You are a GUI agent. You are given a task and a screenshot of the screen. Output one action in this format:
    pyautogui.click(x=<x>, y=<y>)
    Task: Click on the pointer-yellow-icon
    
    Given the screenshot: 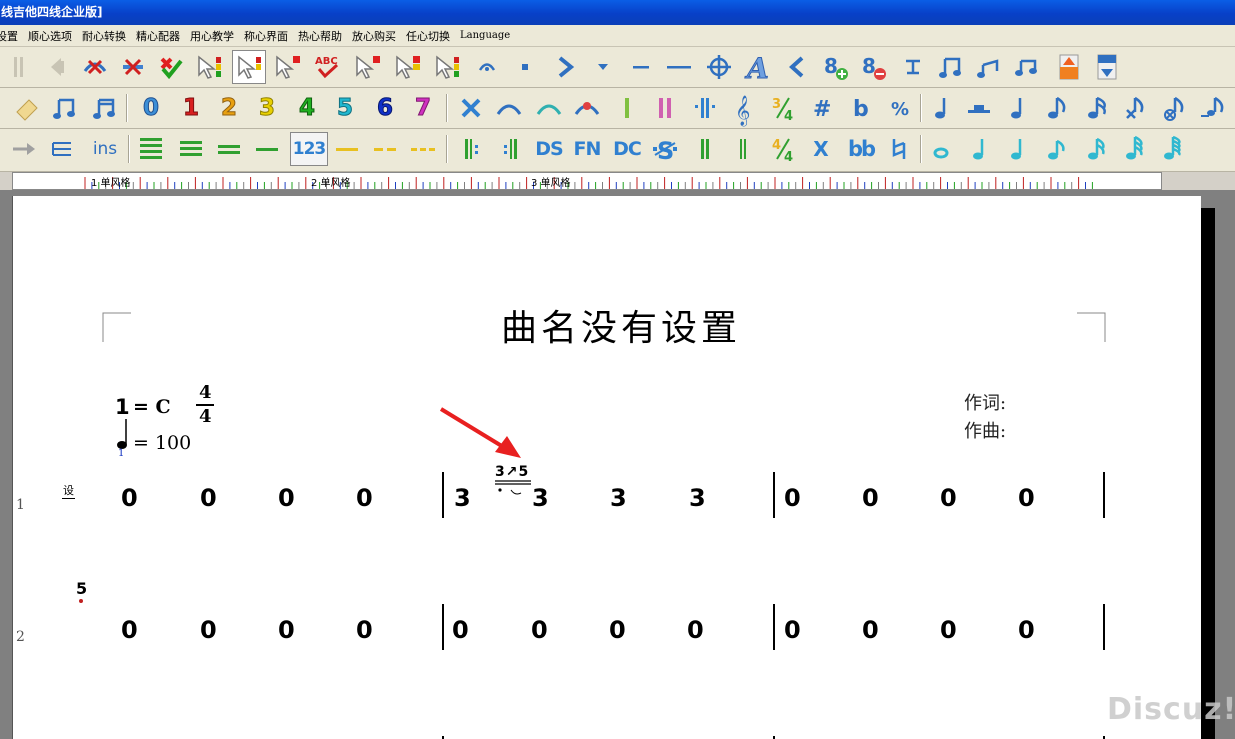 What is the action you would take?
    pyautogui.click(x=407, y=67)
    